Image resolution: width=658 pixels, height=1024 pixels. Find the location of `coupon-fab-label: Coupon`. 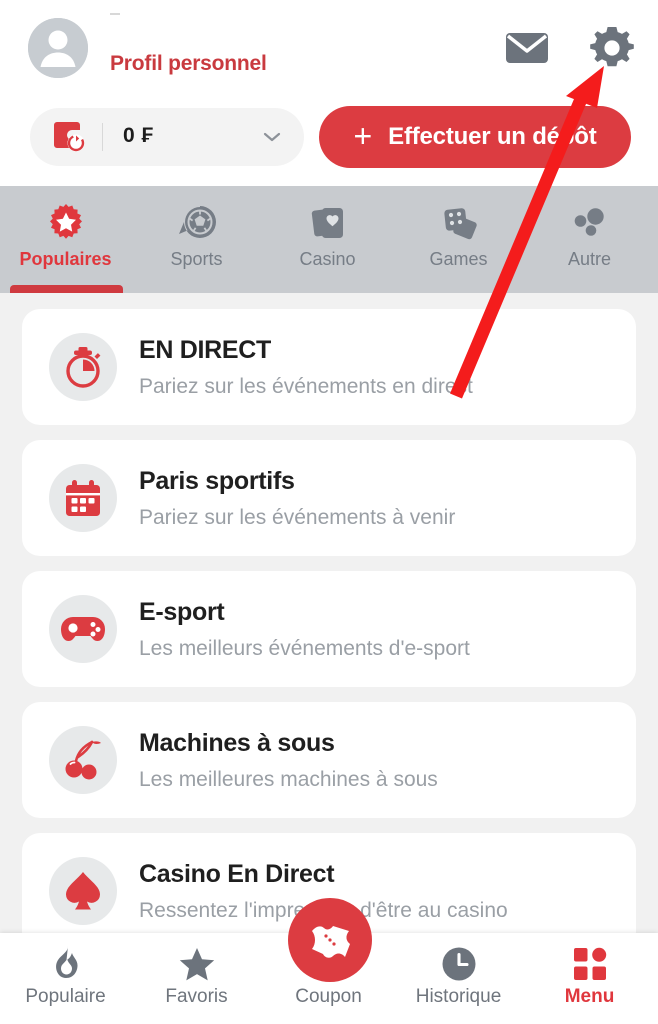

coupon-fab-label: Coupon is located at coordinates (328, 996).